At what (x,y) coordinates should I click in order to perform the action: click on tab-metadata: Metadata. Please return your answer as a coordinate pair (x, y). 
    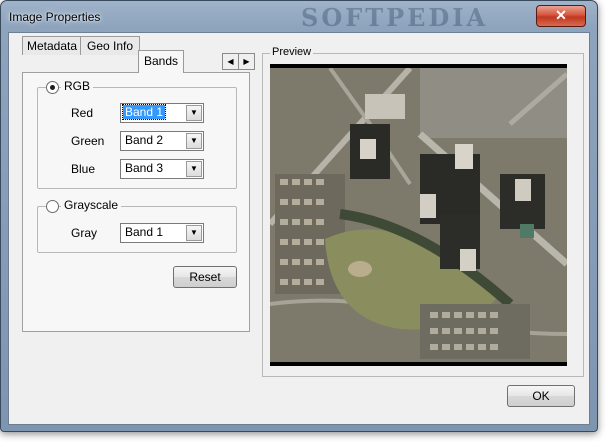
    Looking at the image, I should click on (52, 45).